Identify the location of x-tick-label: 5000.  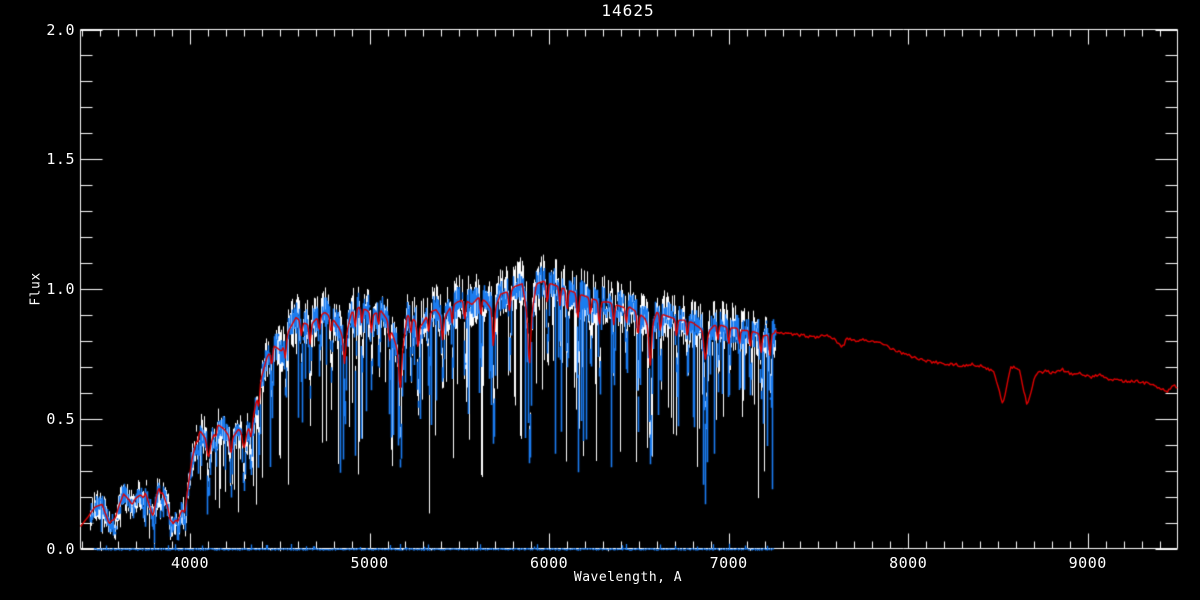
(369, 563).